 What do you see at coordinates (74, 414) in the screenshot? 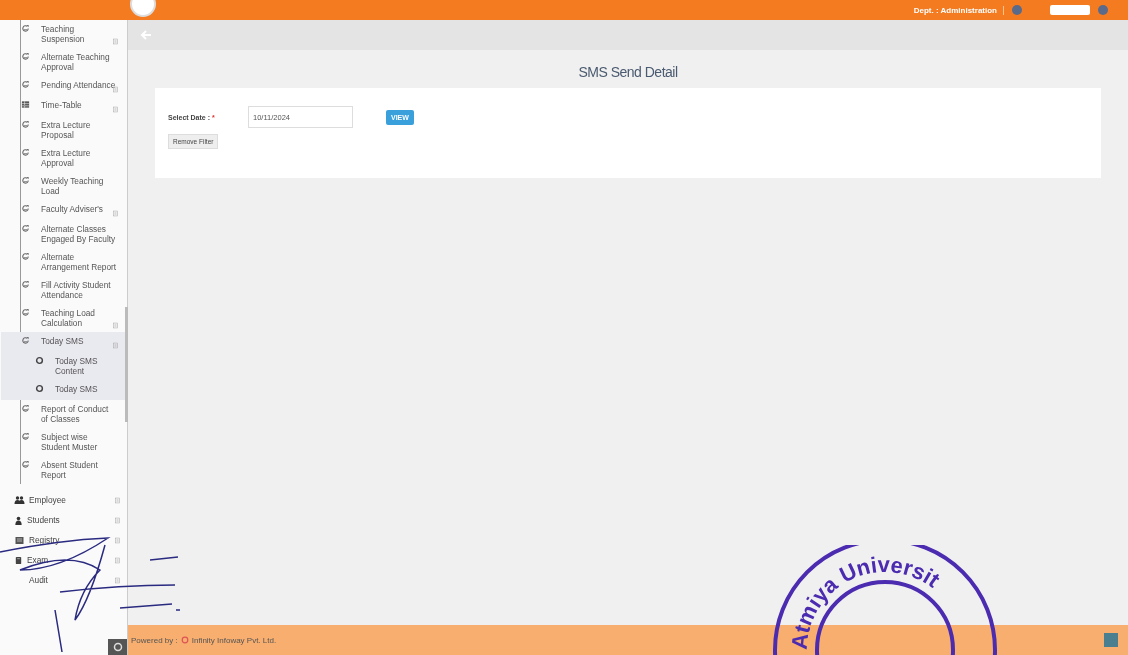
I see `menu-item: Report of Conduct of Classes` at bounding box center [74, 414].